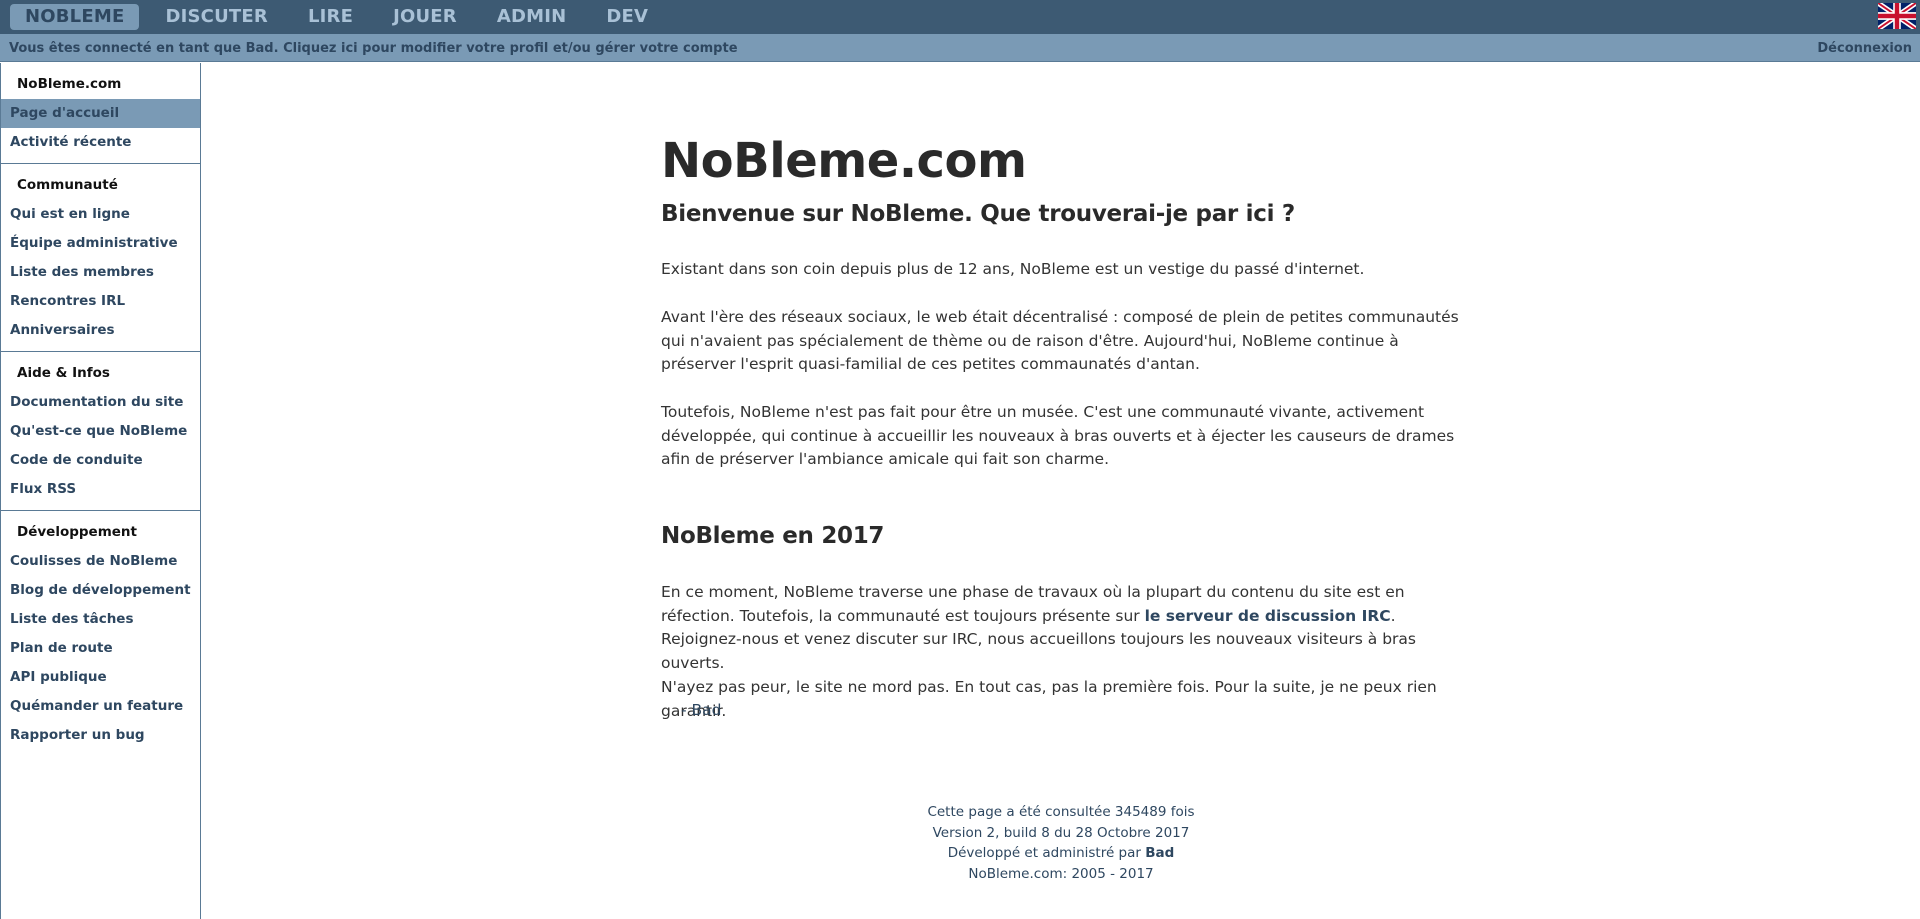 The height and width of the screenshot is (919, 1920). What do you see at coordinates (1897, 16) in the screenshot?
I see `uk-flag-icon` at bounding box center [1897, 16].